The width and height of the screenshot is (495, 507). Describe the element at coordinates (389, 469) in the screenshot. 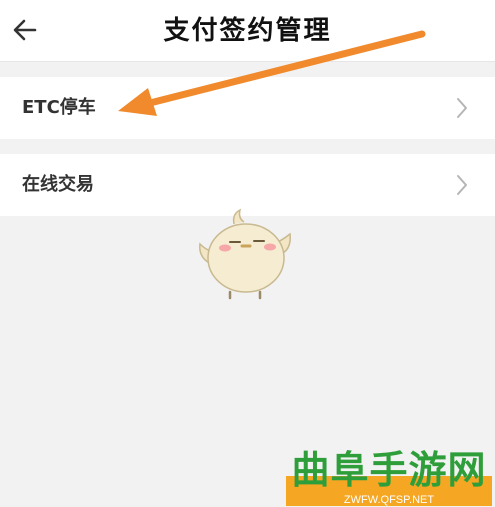

I see `watermark-title: 曲阜手游网` at that location.